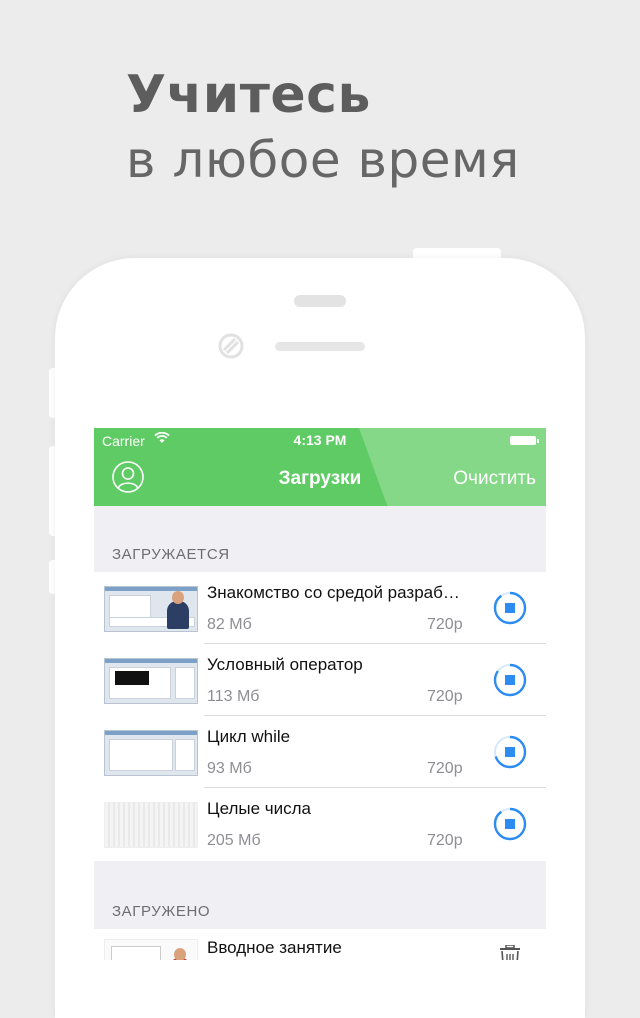 Image resolution: width=640 pixels, height=1018 pixels. Describe the element at coordinates (233, 696) in the screenshot. I see `item-size: 113 Мб` at that location.